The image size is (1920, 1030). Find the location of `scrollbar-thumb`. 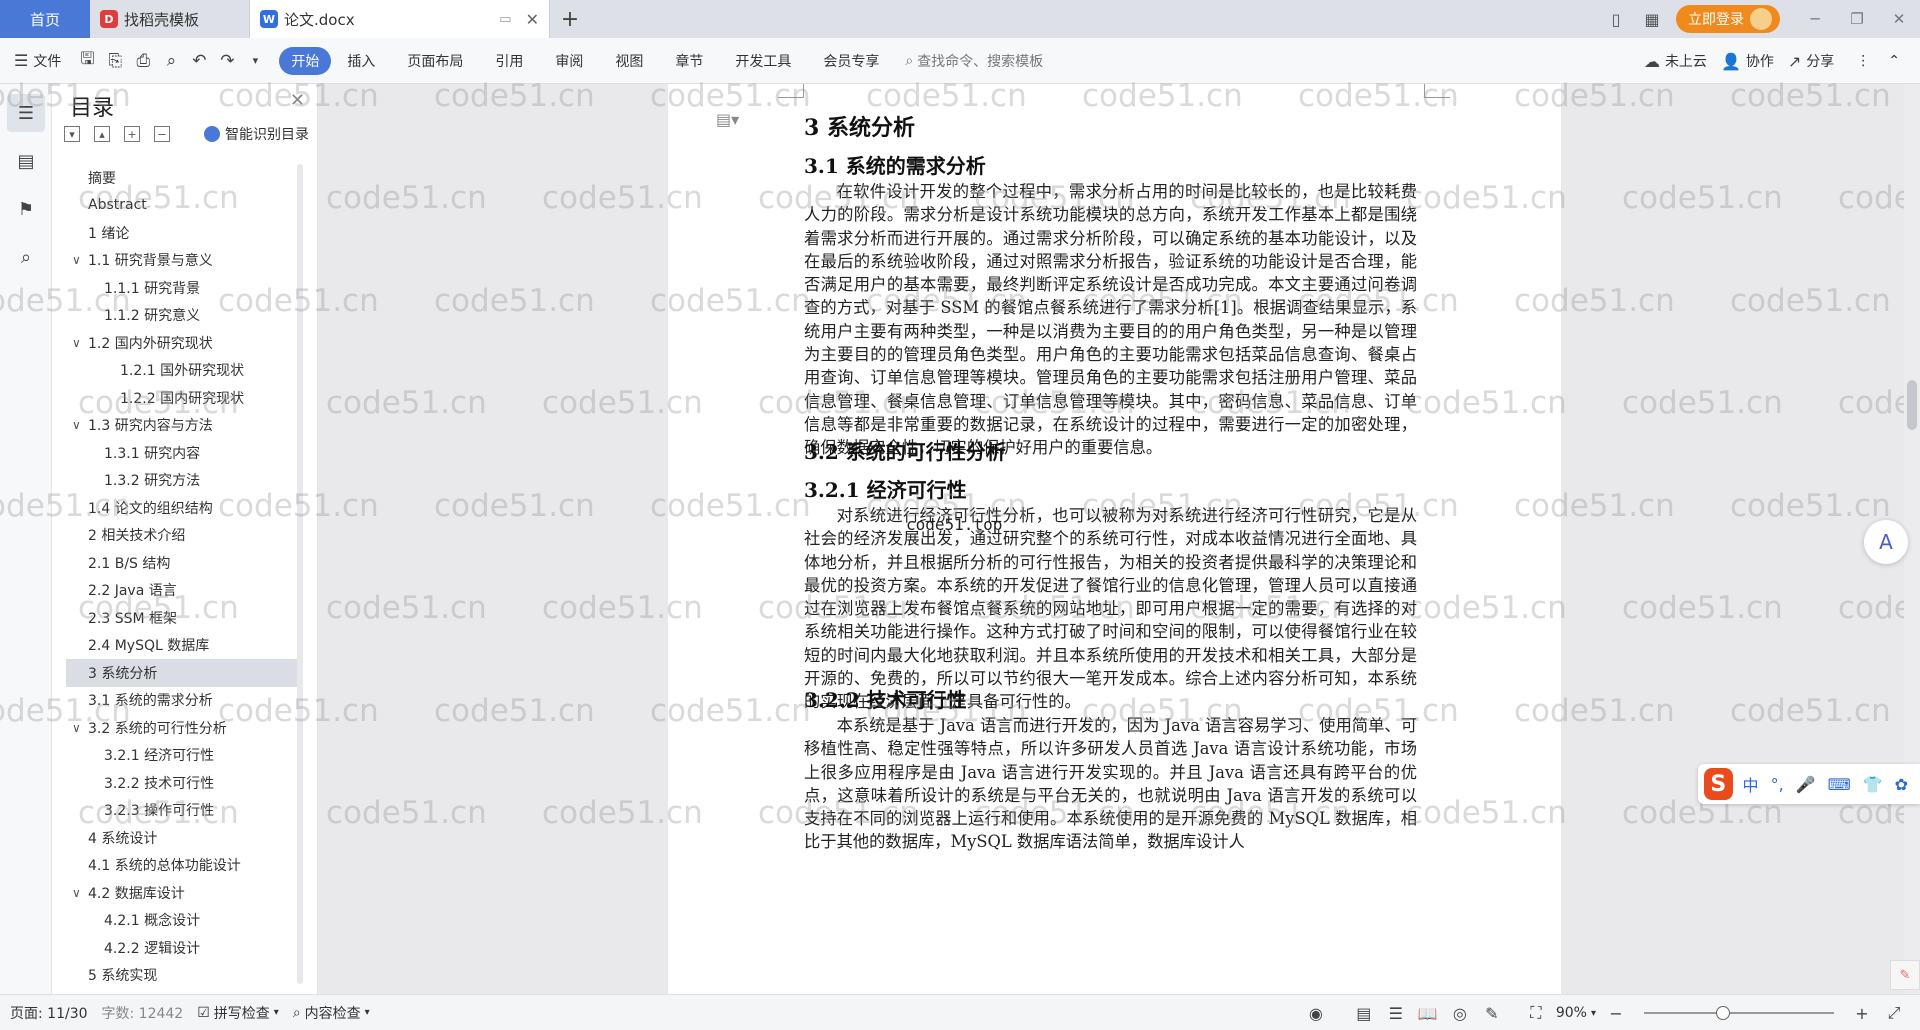

scrollbar-thumb is located at coordinates (1912, 405).